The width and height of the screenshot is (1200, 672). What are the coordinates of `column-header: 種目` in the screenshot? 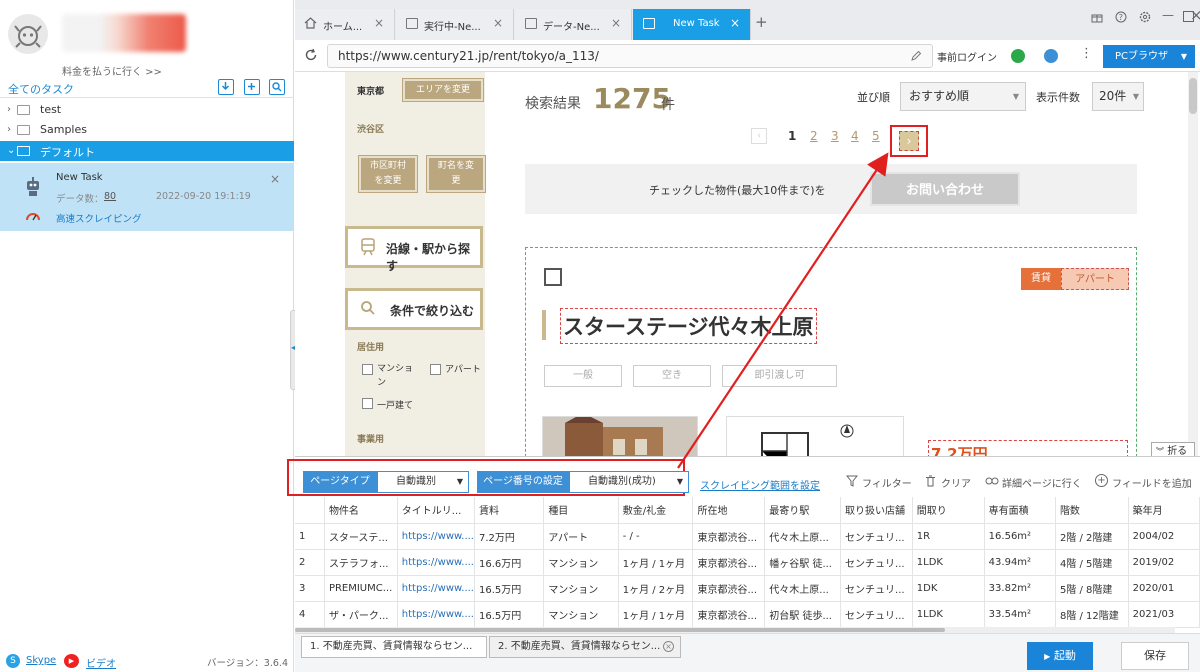 It's located at (581, 510).